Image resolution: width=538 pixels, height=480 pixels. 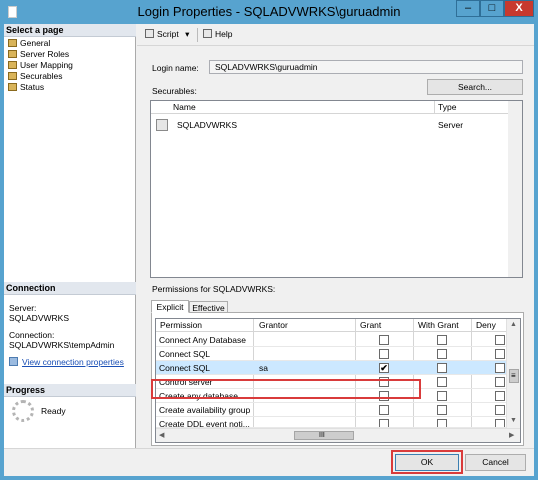 I want to click on column-divider, so click(x=434, y=107).